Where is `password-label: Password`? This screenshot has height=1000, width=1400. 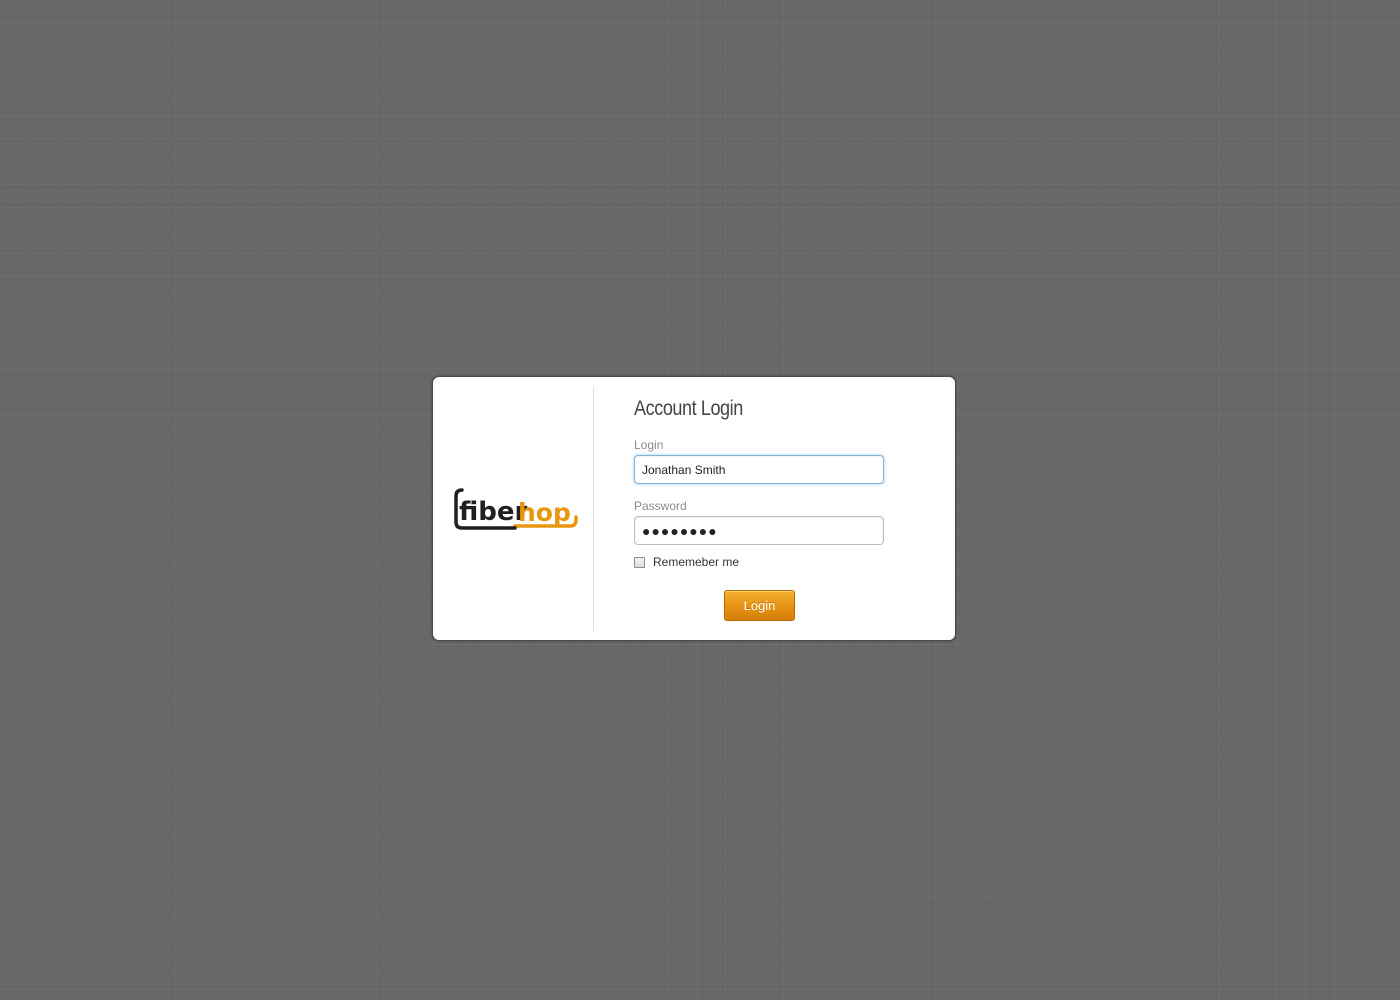 password-label: Password is located at coordinates (660, 506).